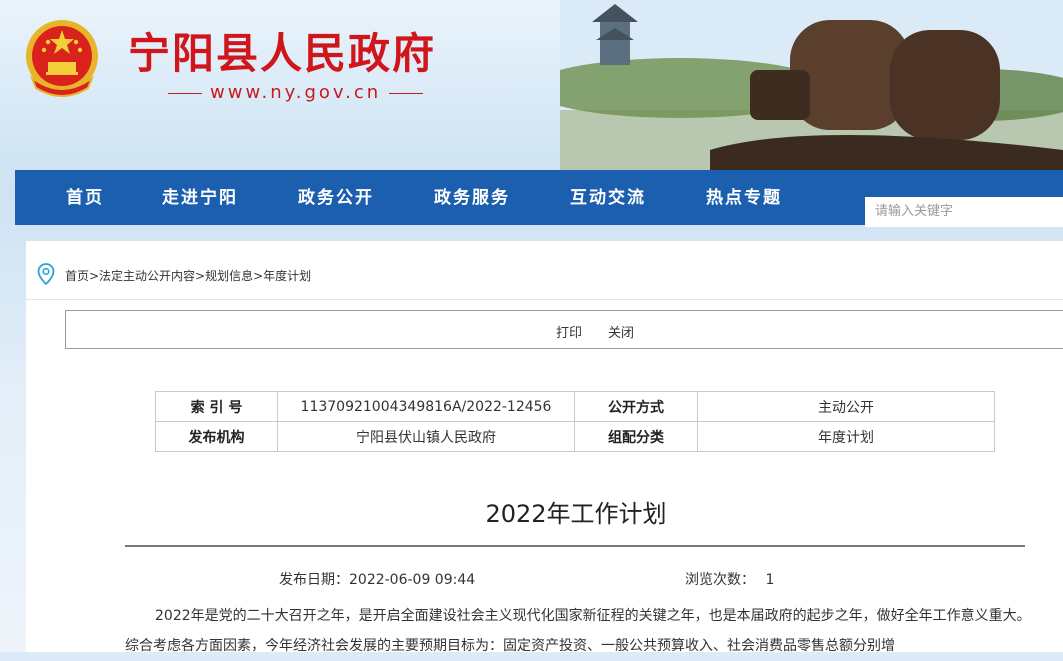 This screenshot has width=1063, height=661. I want to click on nav-item-gov-service: 政务服务, so click(472, 197).